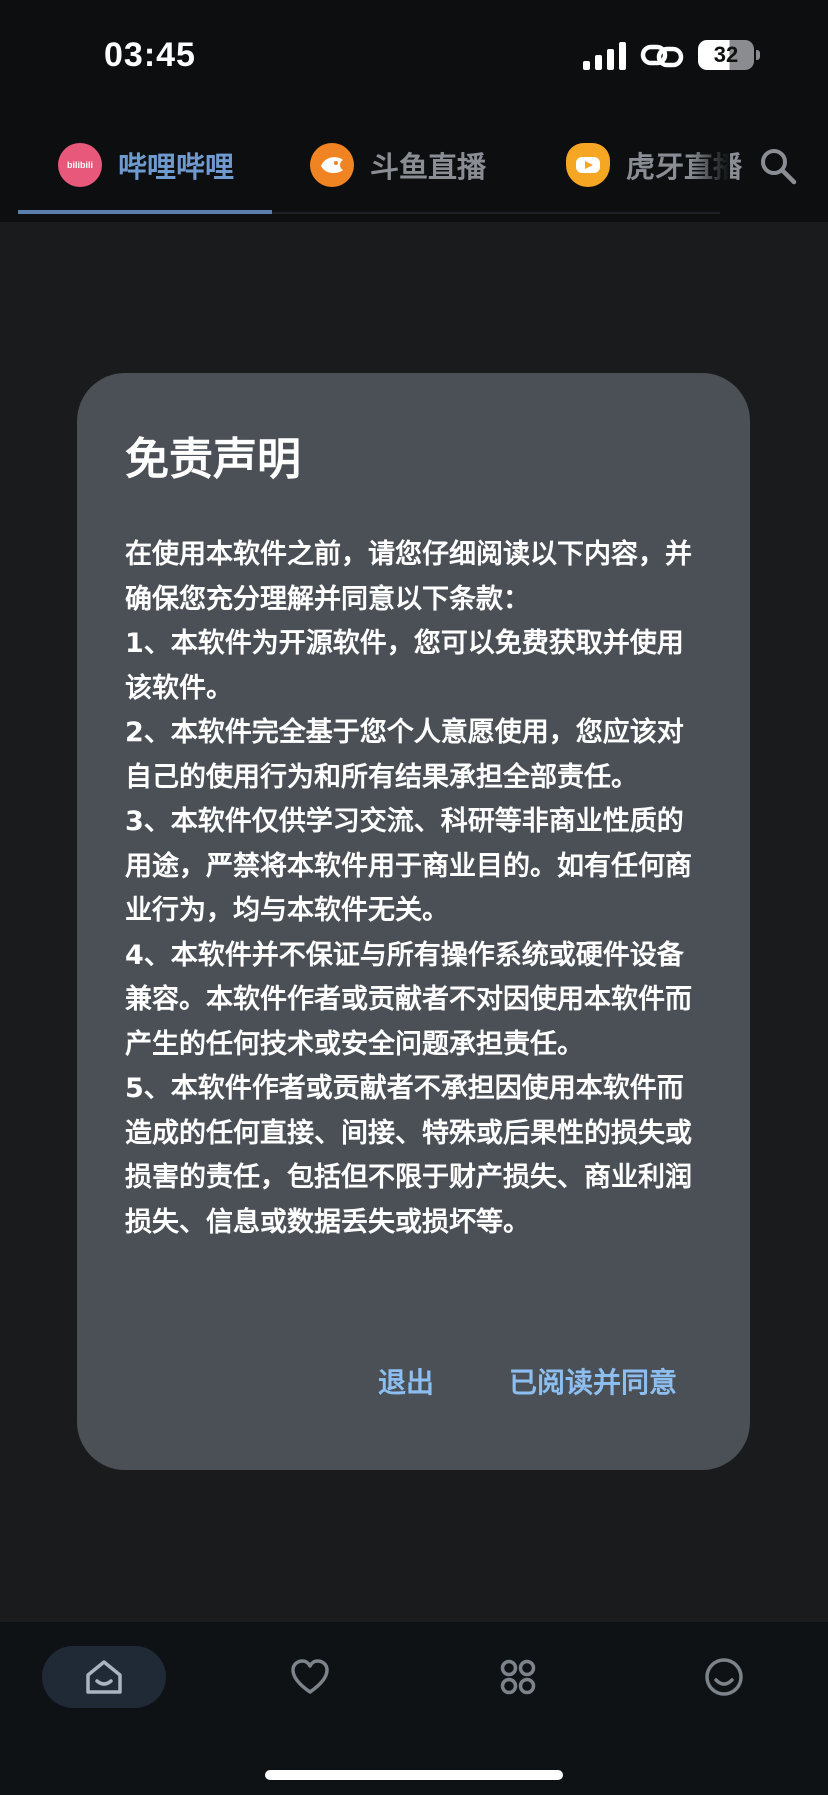 The image size is (828, 1795). Describe the element at coordinates (176, 167) in the screenshot. I see `tab-label-bilibili: 哔哩哔哩` at that location.